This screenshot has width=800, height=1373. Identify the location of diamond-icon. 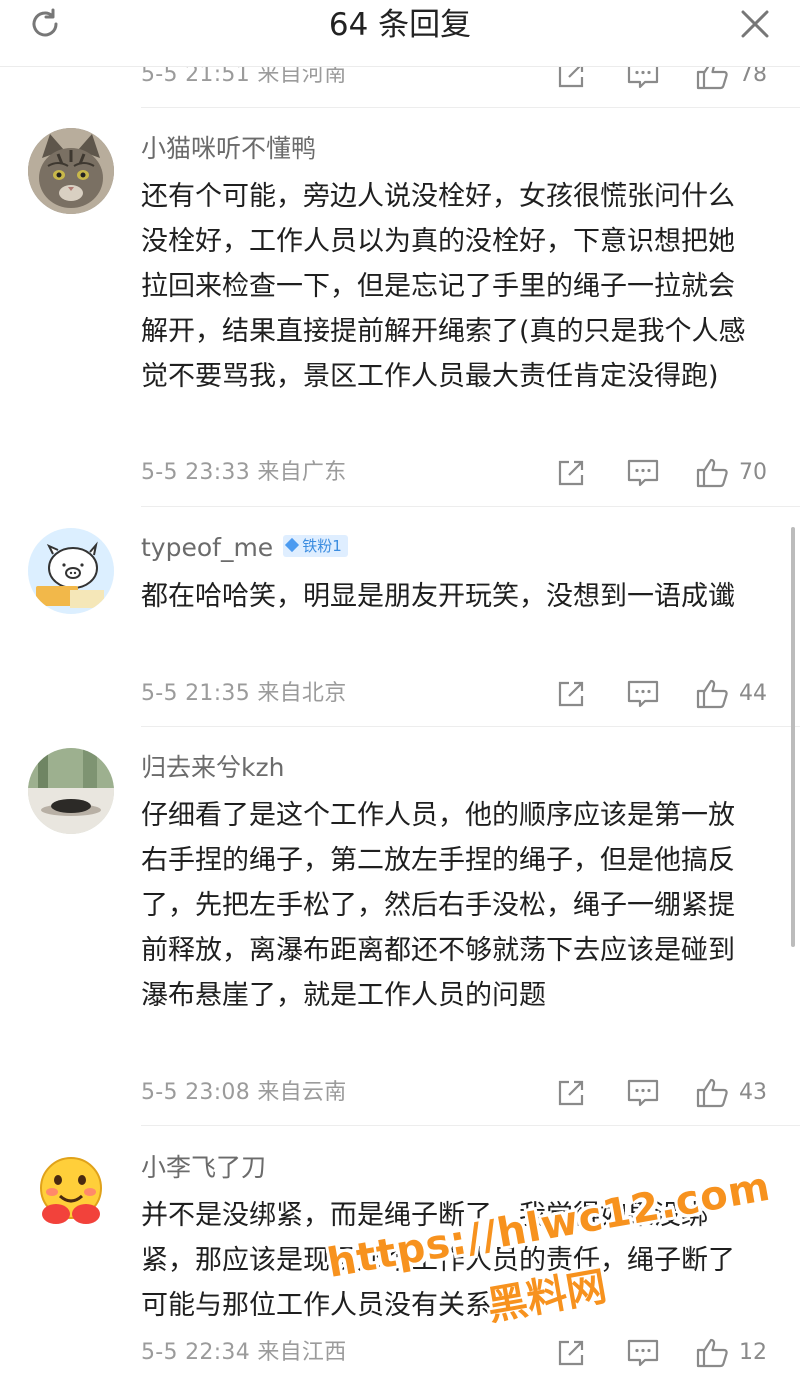
(292, 545).